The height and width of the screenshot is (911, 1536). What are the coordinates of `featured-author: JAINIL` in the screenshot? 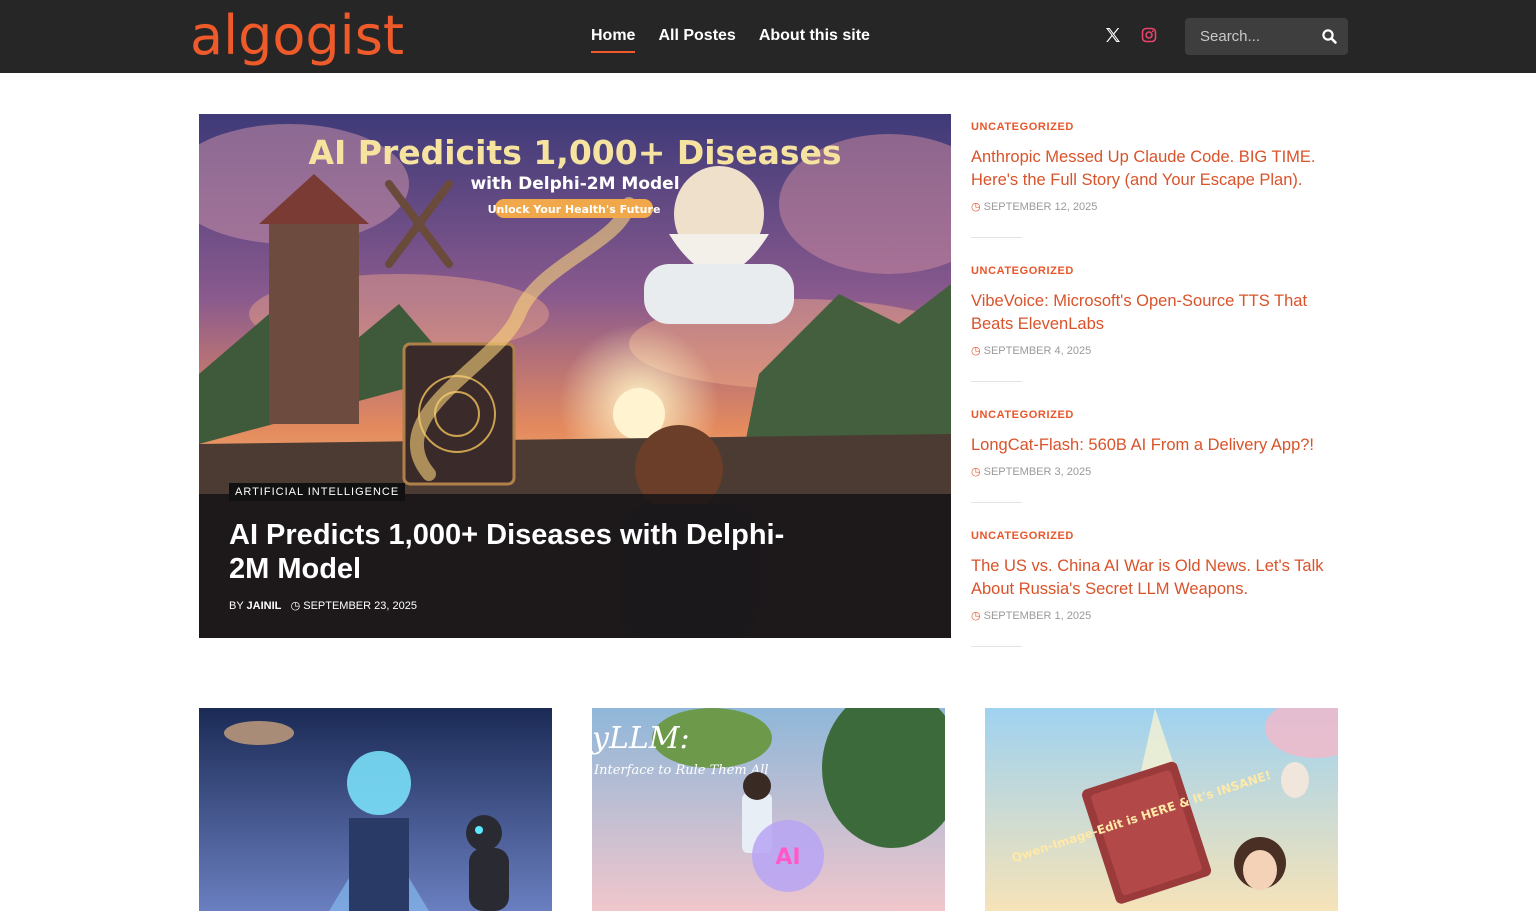 It's located at (264, 606).